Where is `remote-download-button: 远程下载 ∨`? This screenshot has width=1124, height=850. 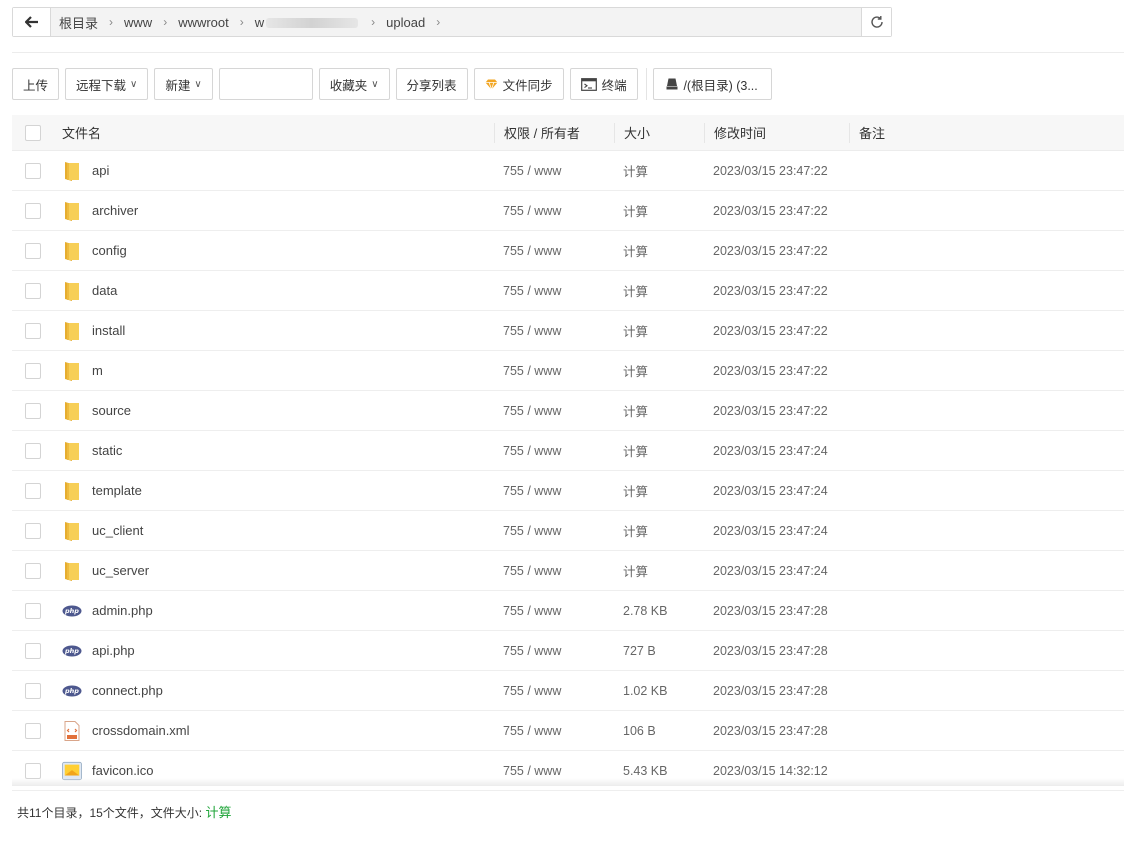 remote-download-button: 远程下载 ∨ is located at coordinates (107, 84).